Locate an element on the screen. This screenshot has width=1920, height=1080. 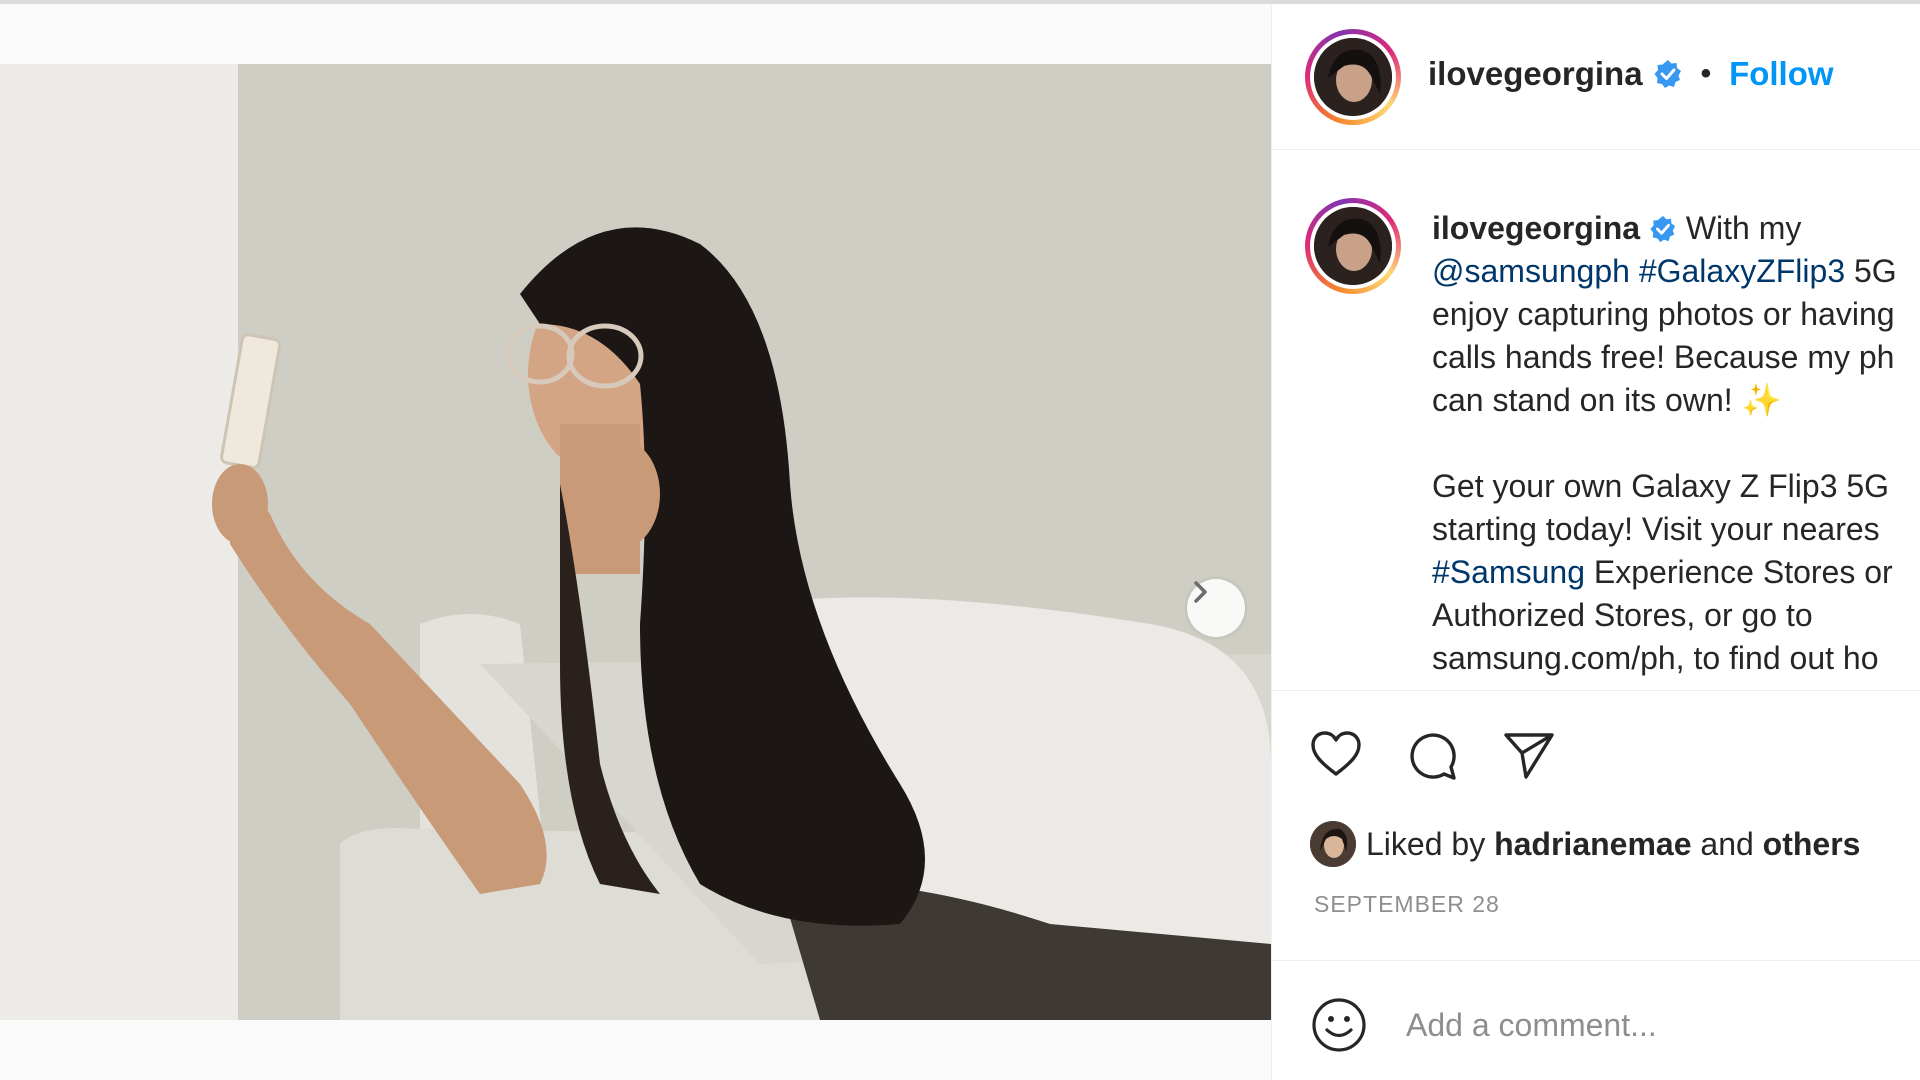
caption-line: enjoy capturing photos or having is located at coordinates (1663, 314).